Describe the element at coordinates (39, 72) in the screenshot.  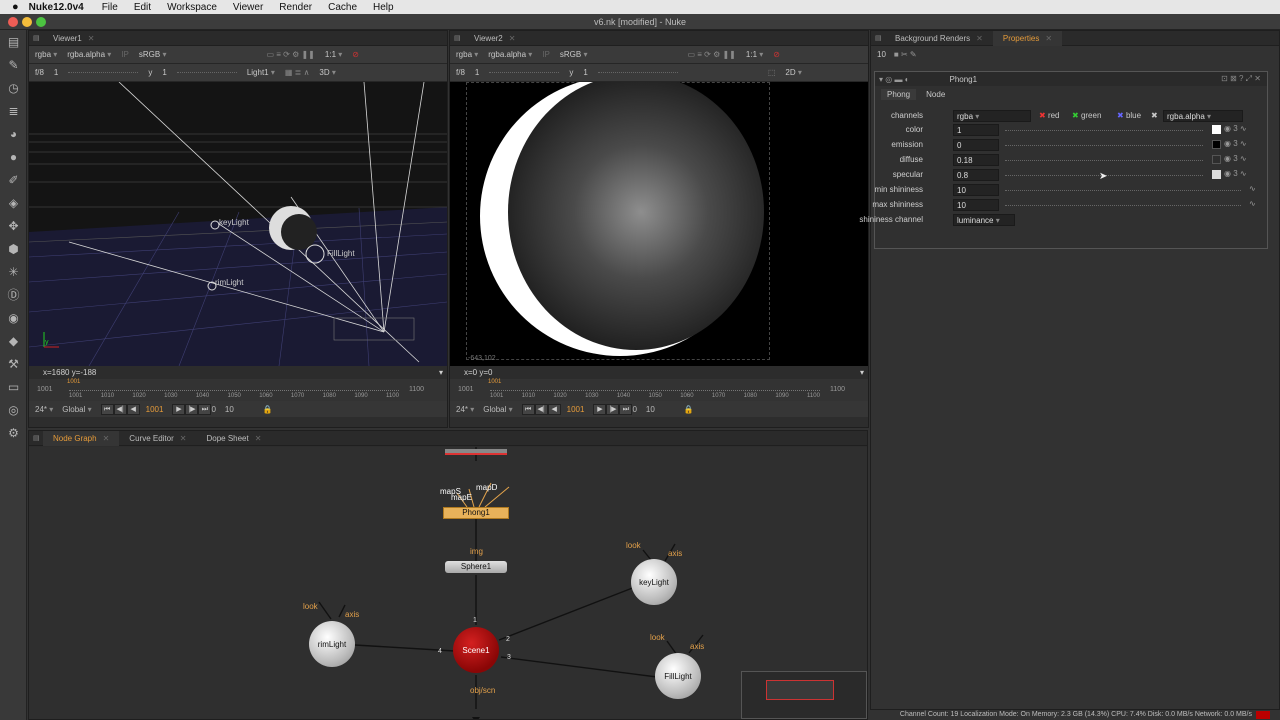
I see `fstop-value: f/8` at that location.